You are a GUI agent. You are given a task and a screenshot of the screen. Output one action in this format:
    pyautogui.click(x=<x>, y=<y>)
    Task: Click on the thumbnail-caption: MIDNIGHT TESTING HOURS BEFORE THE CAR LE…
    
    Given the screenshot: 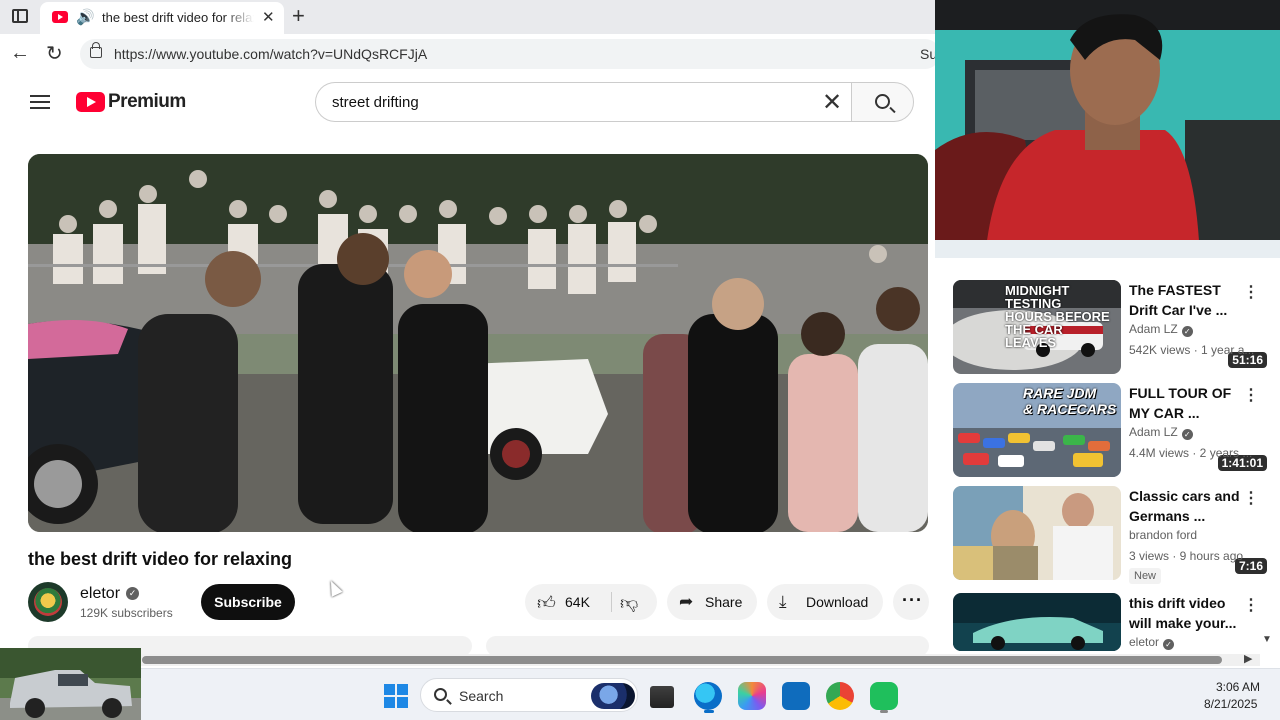 What is the action you would take?
    pyautogui.click(x=1057, y=316)
    